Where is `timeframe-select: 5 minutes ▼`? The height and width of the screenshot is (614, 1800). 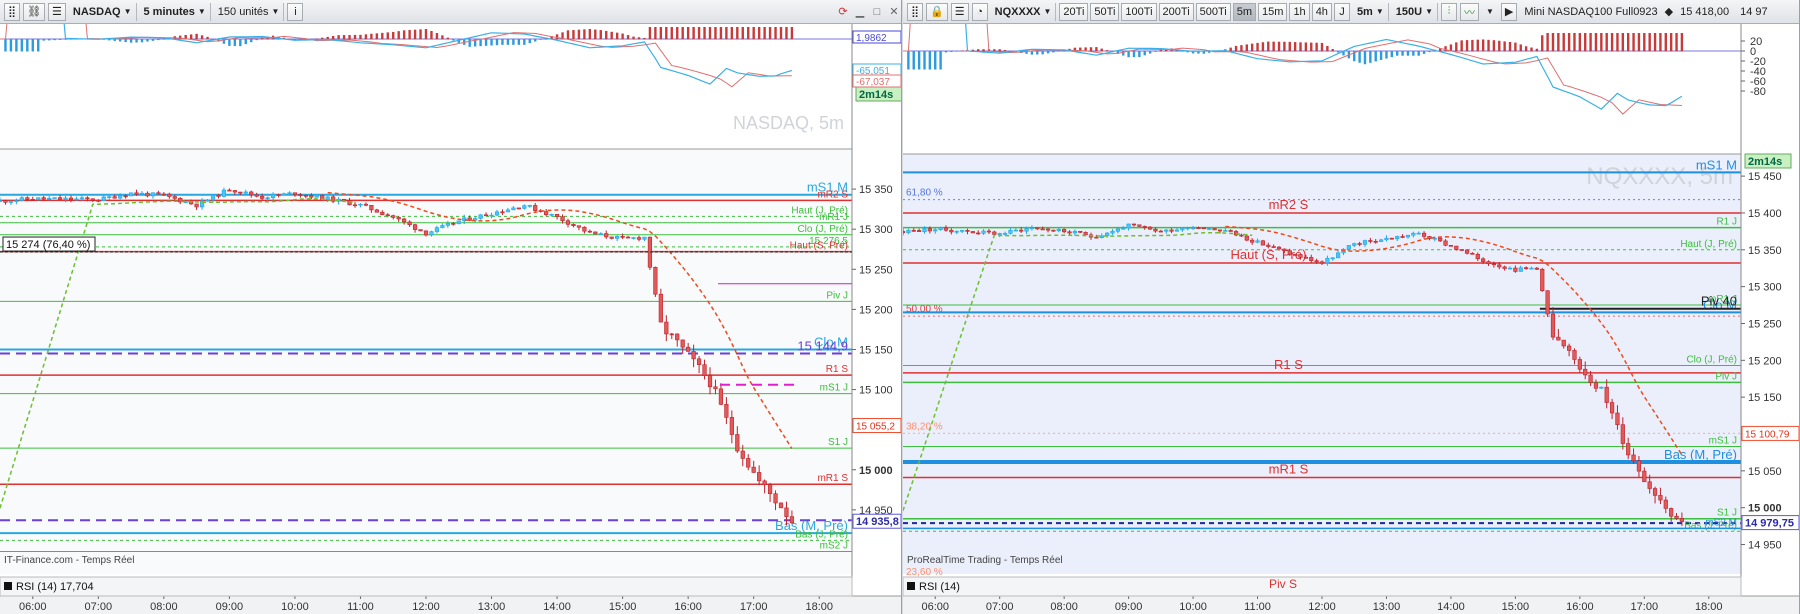 timeframe-select: 5 minutes ▼ is located at coordinates (175, 11).